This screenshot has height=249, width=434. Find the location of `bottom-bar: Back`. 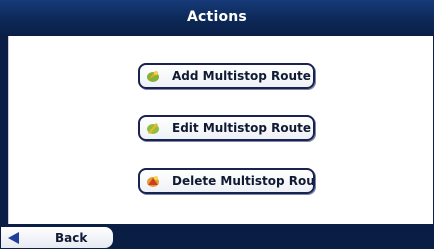

bottom-bar: Back is located at coordinates (217, 237).